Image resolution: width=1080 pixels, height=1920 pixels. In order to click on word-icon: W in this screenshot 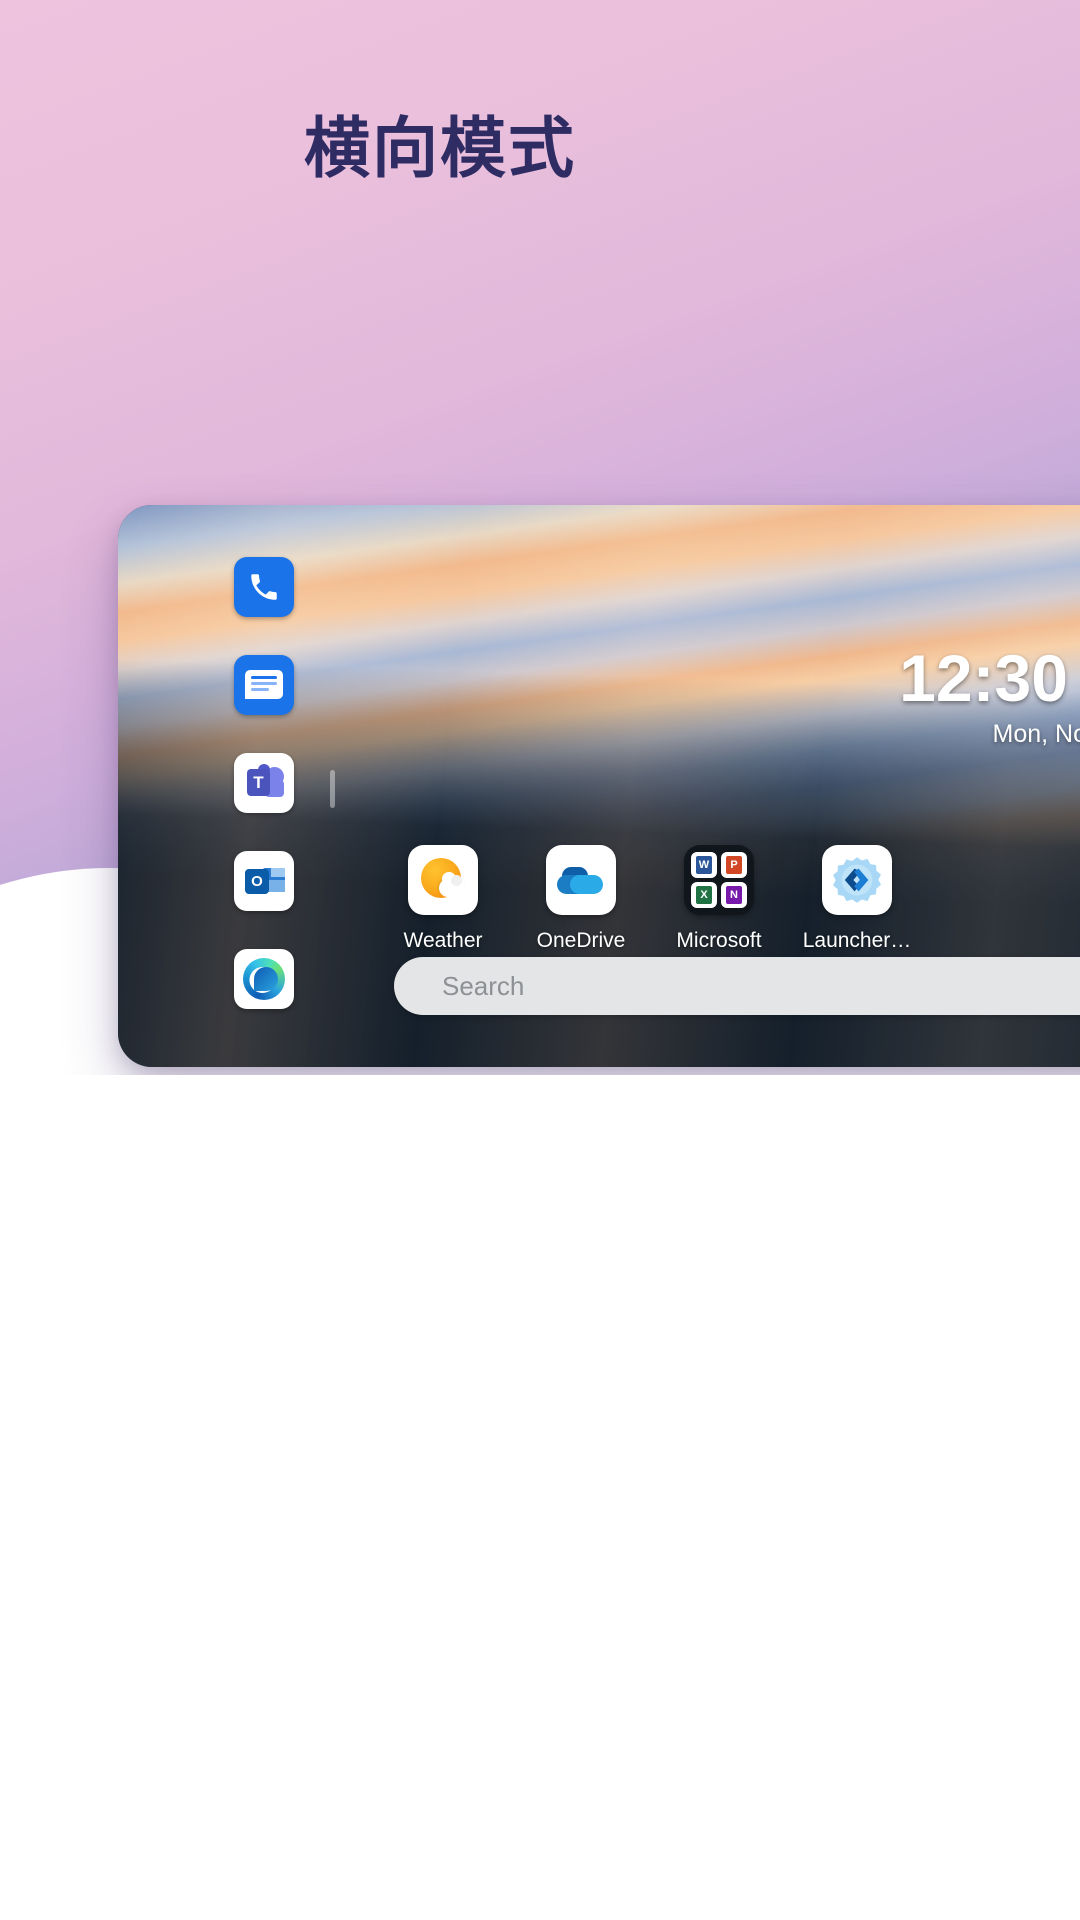, I will do `click(704, 865)`.